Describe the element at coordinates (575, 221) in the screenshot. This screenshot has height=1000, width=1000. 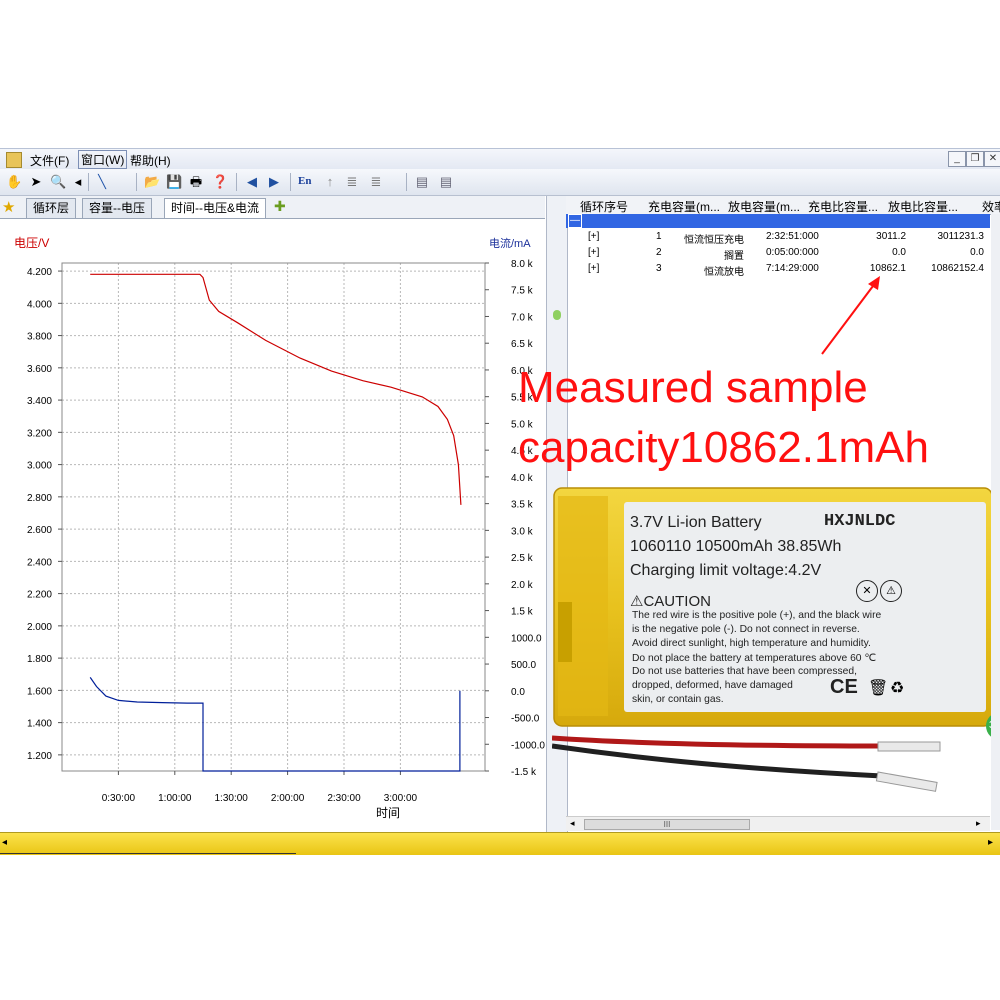
I see `collapse-icon: —` at that location.